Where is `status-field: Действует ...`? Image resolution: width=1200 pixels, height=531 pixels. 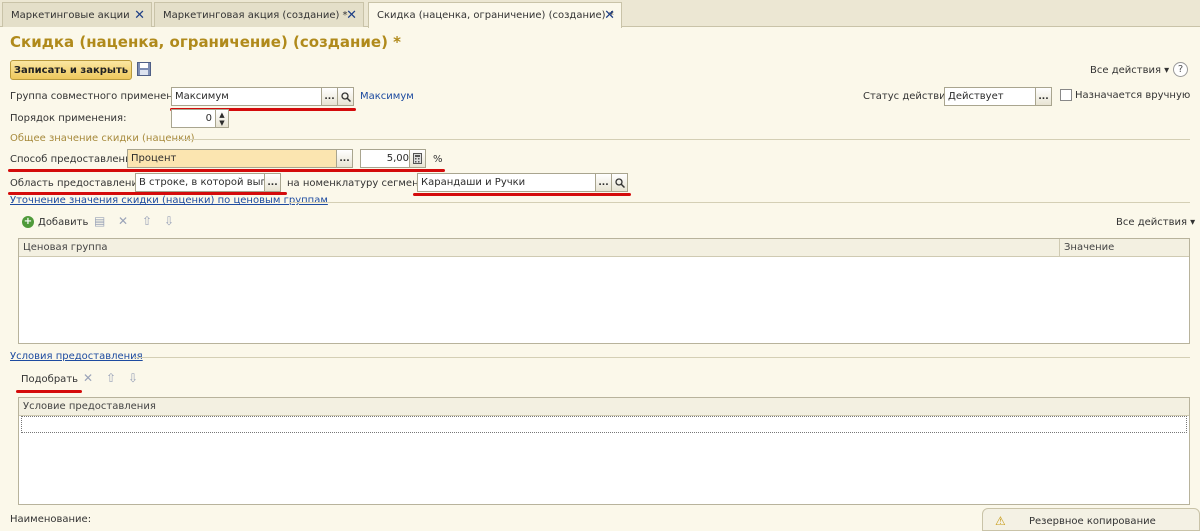
status-field: Действует ... is located at coordinates (998, 96).